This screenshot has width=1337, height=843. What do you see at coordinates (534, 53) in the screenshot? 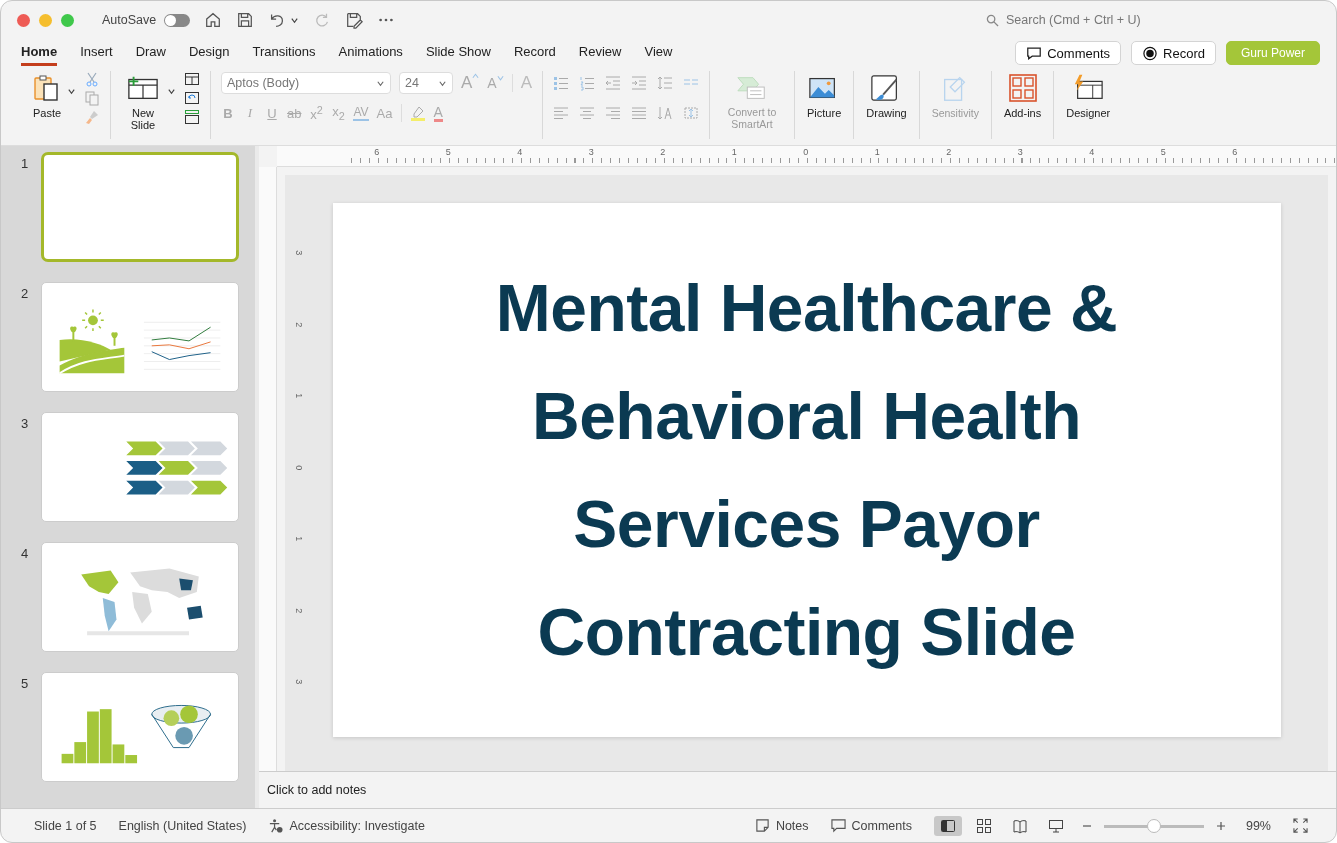
I see `ribbon-tab: Record` at bounding box center [534, 53].